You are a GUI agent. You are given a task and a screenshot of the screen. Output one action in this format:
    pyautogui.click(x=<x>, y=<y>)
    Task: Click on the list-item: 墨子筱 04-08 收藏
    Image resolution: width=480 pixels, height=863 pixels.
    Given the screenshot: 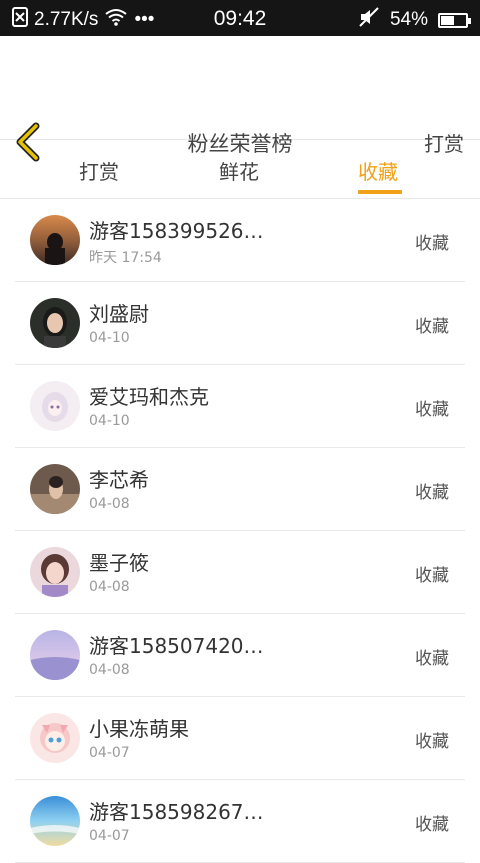 What is the action you would take?
    pyautogui.click(x=240, y=572)
    